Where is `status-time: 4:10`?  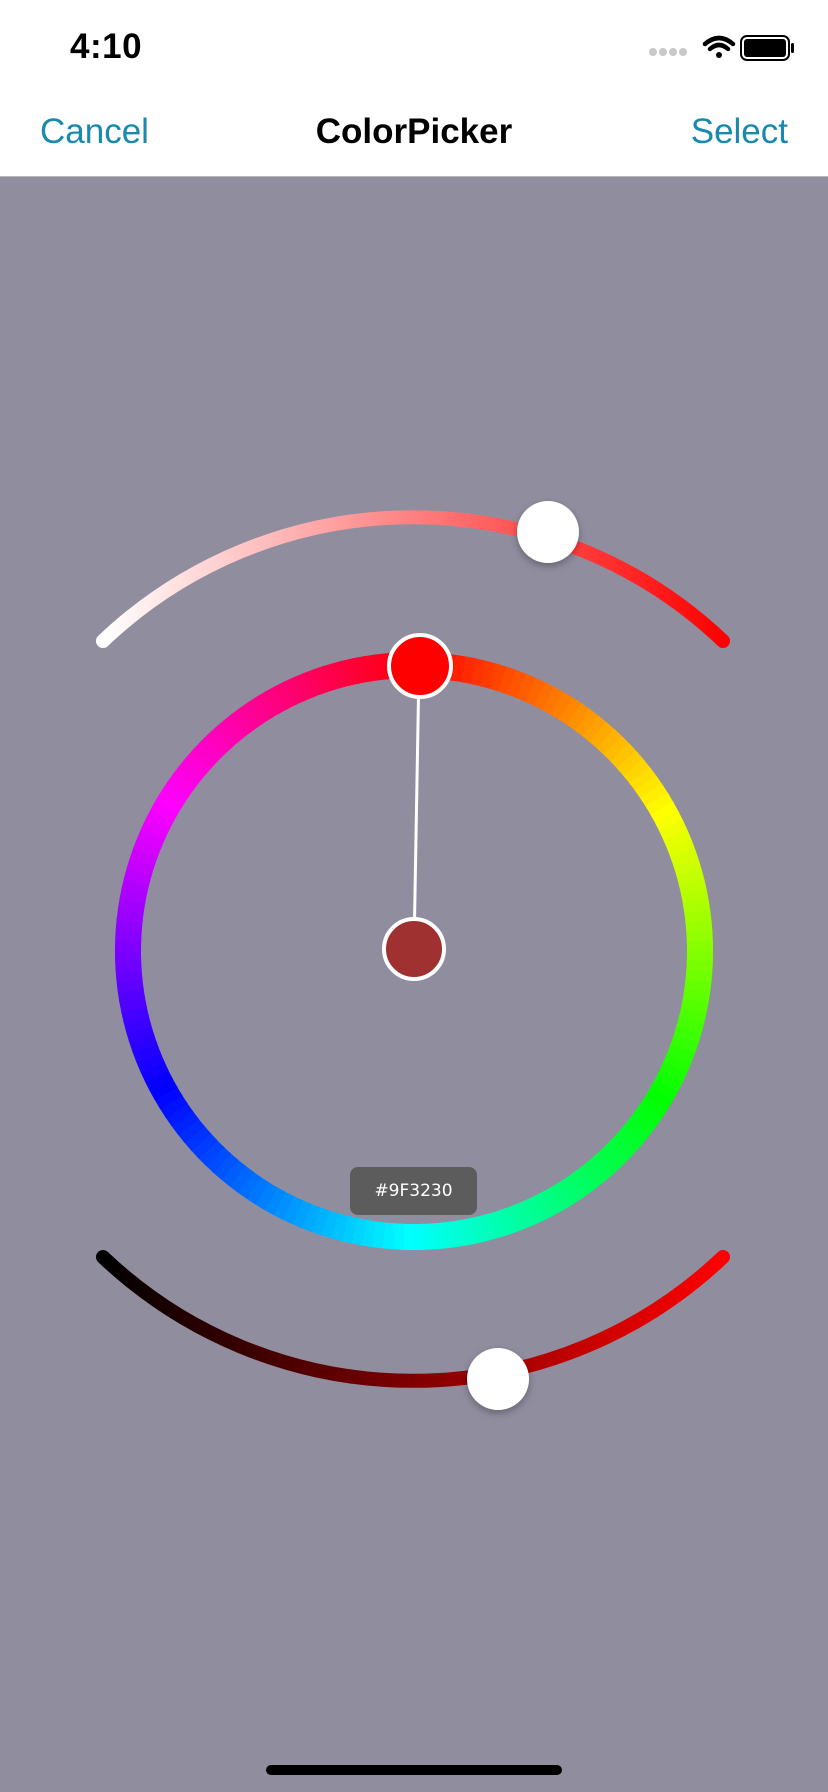 status-time: 4:10 is located at coordinates (106, 46).